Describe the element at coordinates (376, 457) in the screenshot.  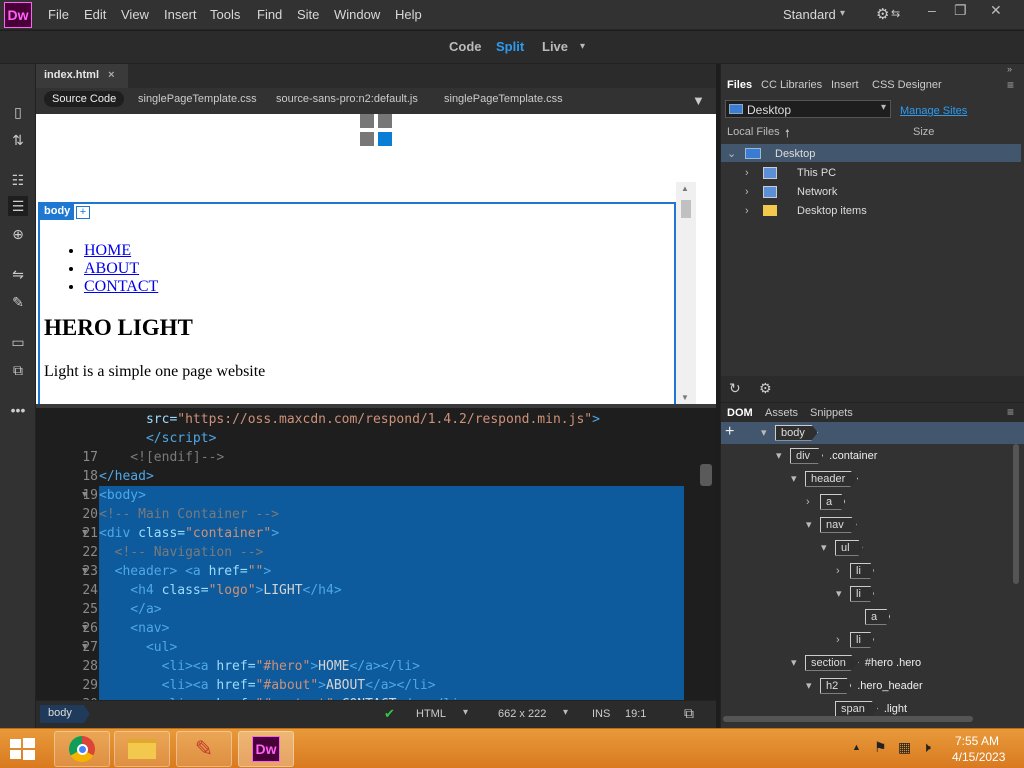
I see `code-line: 17 <![endif]-->` at that location.